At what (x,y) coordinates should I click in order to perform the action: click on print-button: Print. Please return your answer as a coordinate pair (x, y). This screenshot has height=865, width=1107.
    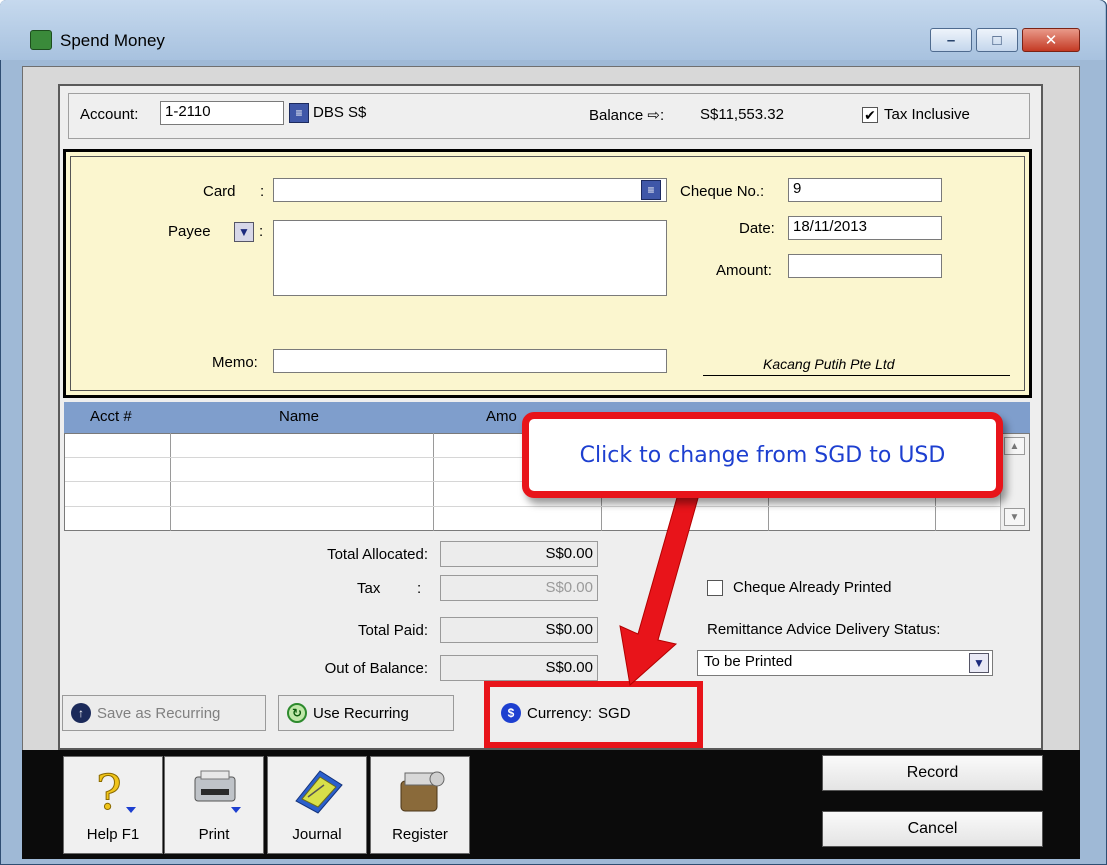
    Looking at the image, I should click on (214, 805).